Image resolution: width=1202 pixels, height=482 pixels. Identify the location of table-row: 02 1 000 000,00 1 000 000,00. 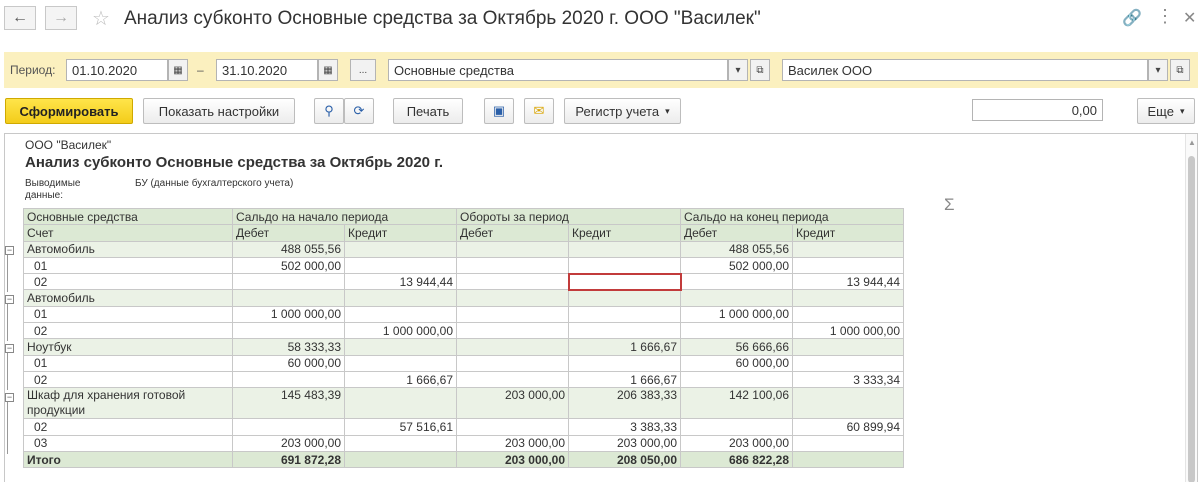
(463, 331).